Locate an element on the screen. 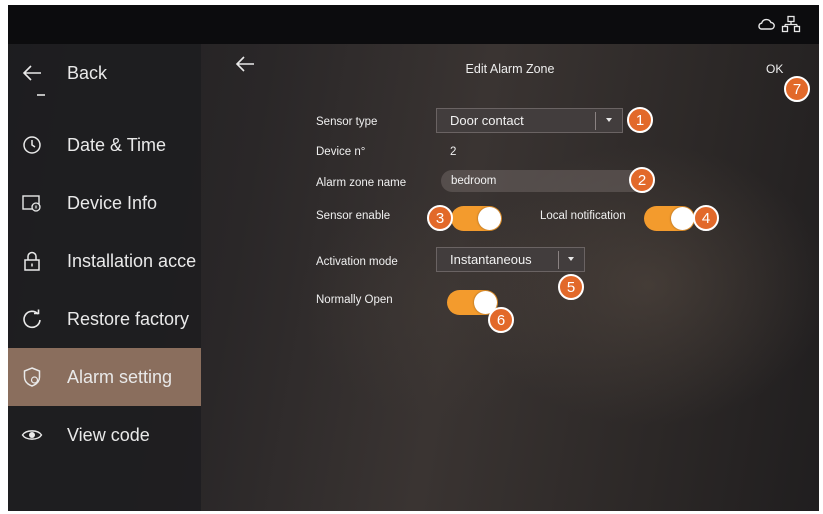  lock-icon is located at coordinates (32, 261).